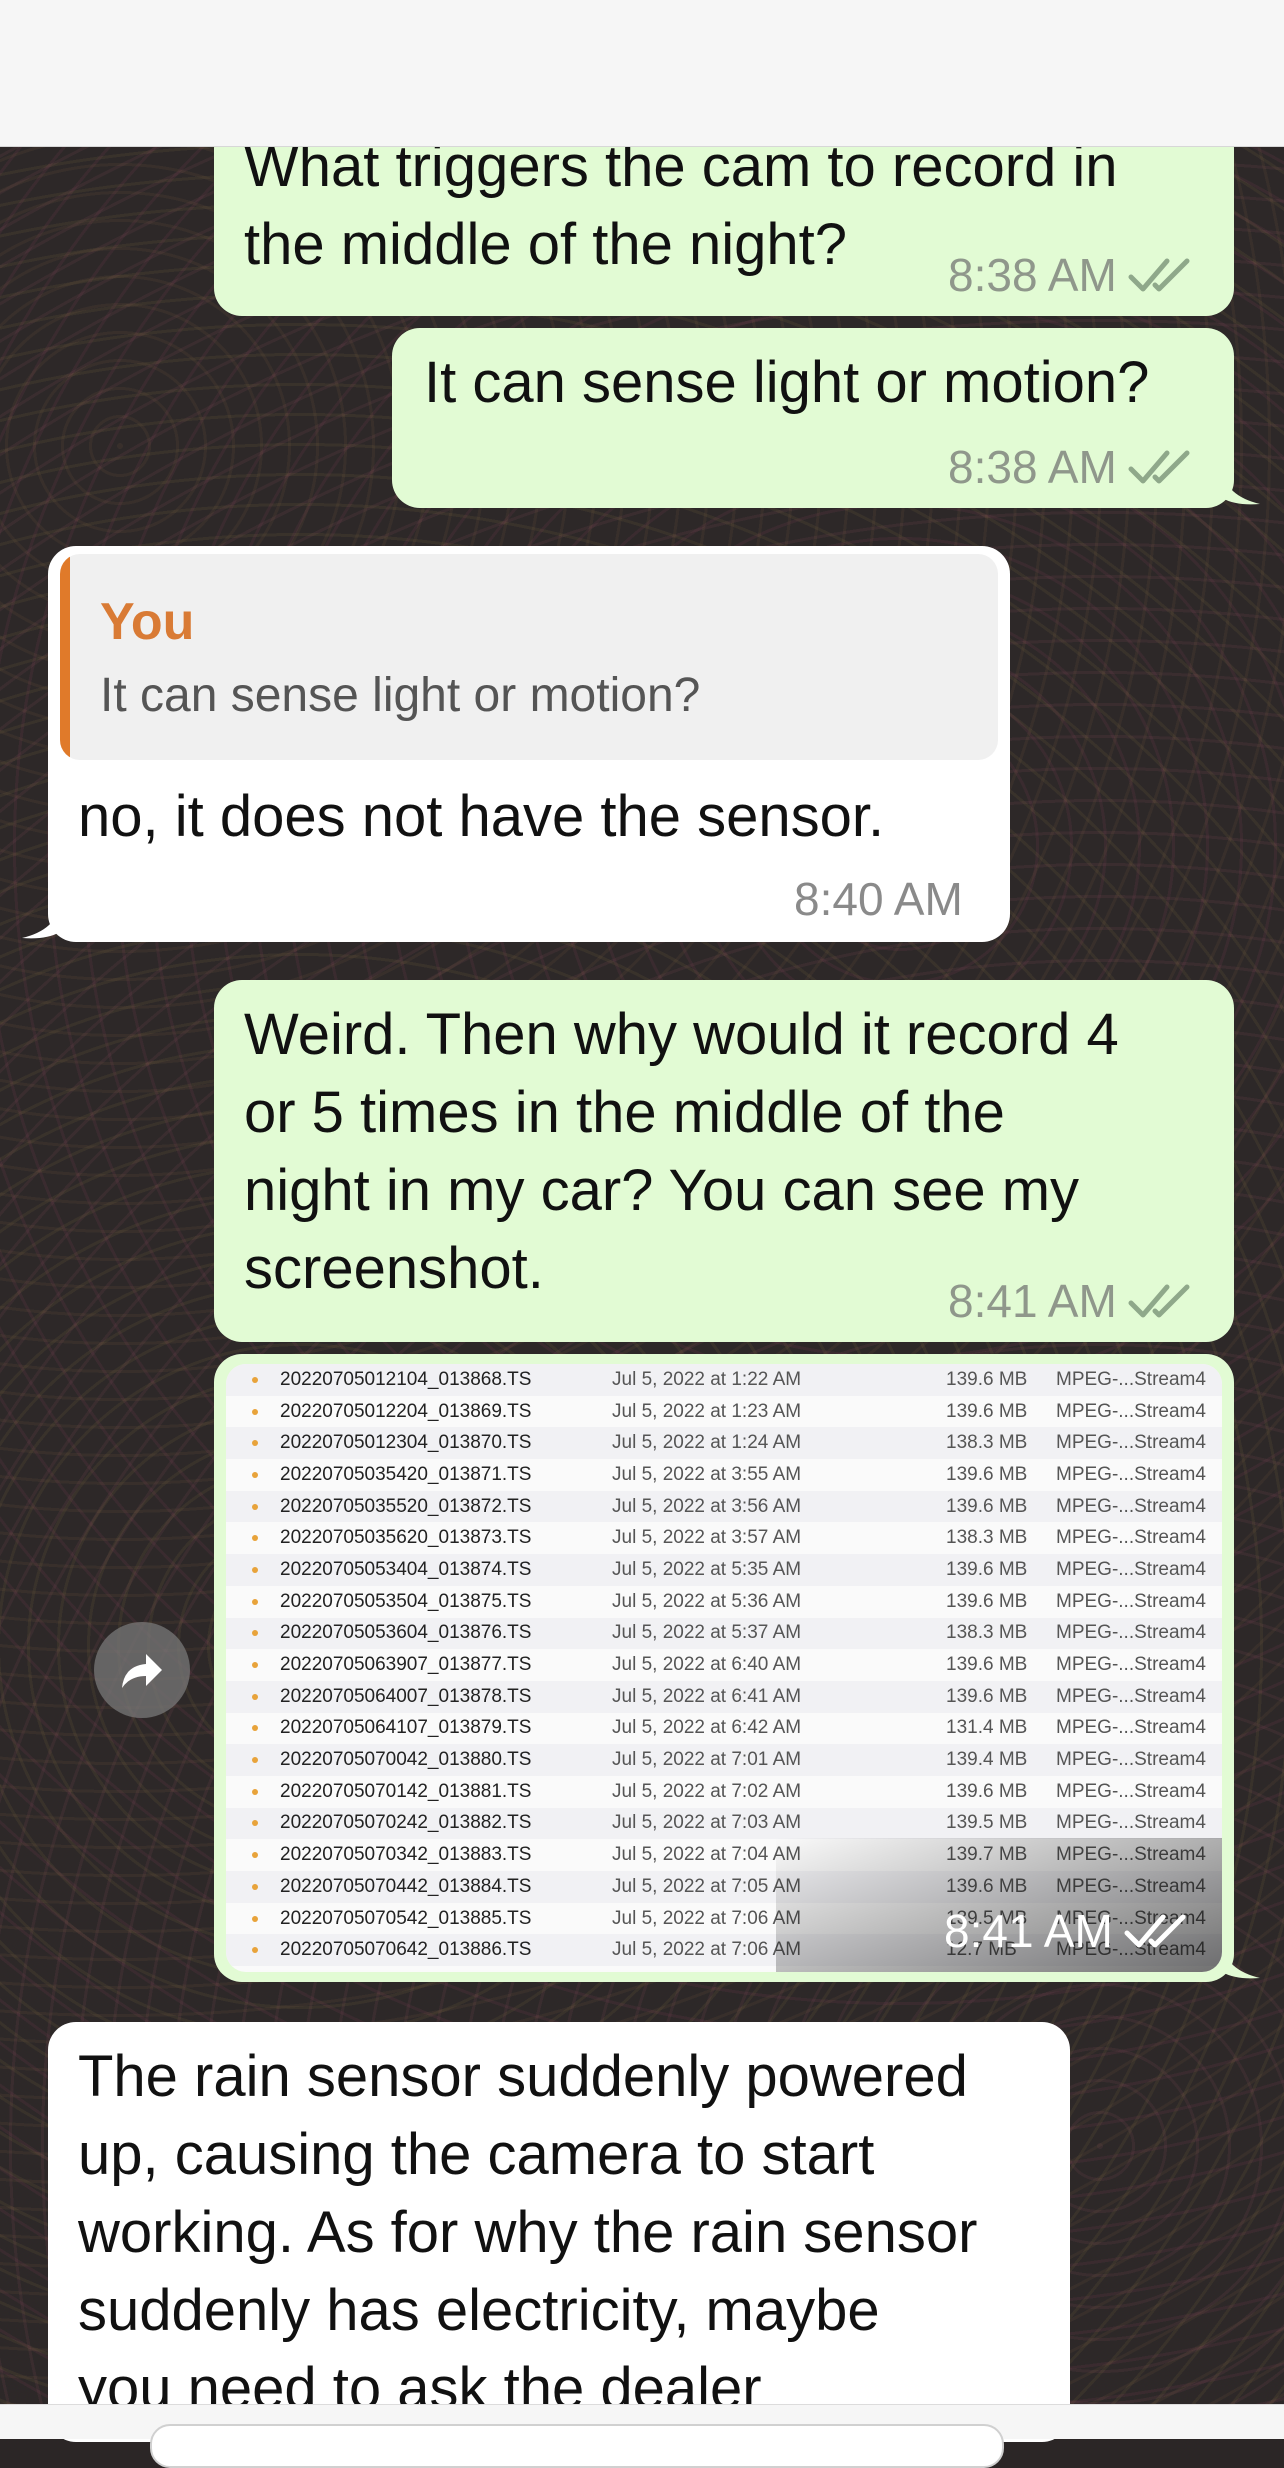 Image resolution: width=1284 pixels, height=2468 pixels. Describe the element at coordinates (529, 657) in the screenshot. I see `quoted-message: You It can sense light or motion?` at that location.